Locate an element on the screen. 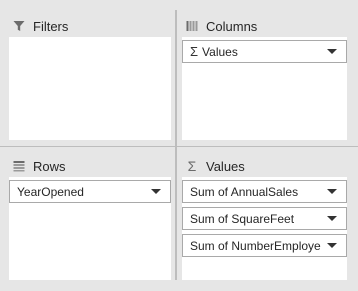 Image resolution: width=358 pixels, height=291 pixels. columns-title: Columns is located at coordinates (232, 26).